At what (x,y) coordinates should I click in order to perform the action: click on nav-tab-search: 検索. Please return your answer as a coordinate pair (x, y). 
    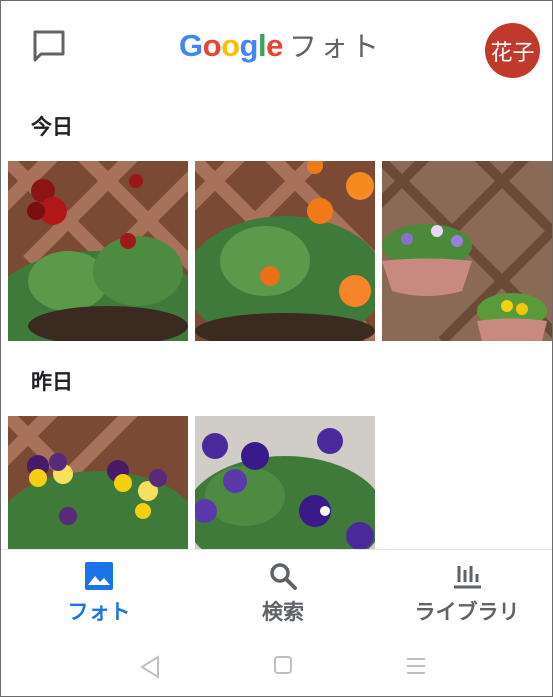
    Looking at the image, I should click on (283, 593).